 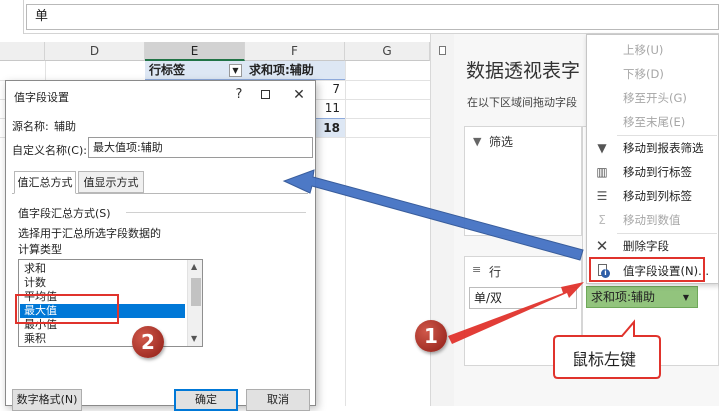 I want to click on tab-summarize-by: 值汇总方式, so click(x=45, y=182).